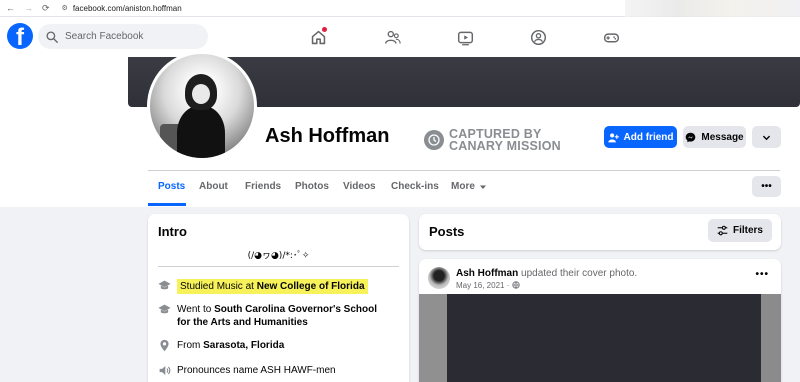 The height and width of the screenshot is (382, 800). I want to click on back-arrow-icon: ←, so click(10, 8).